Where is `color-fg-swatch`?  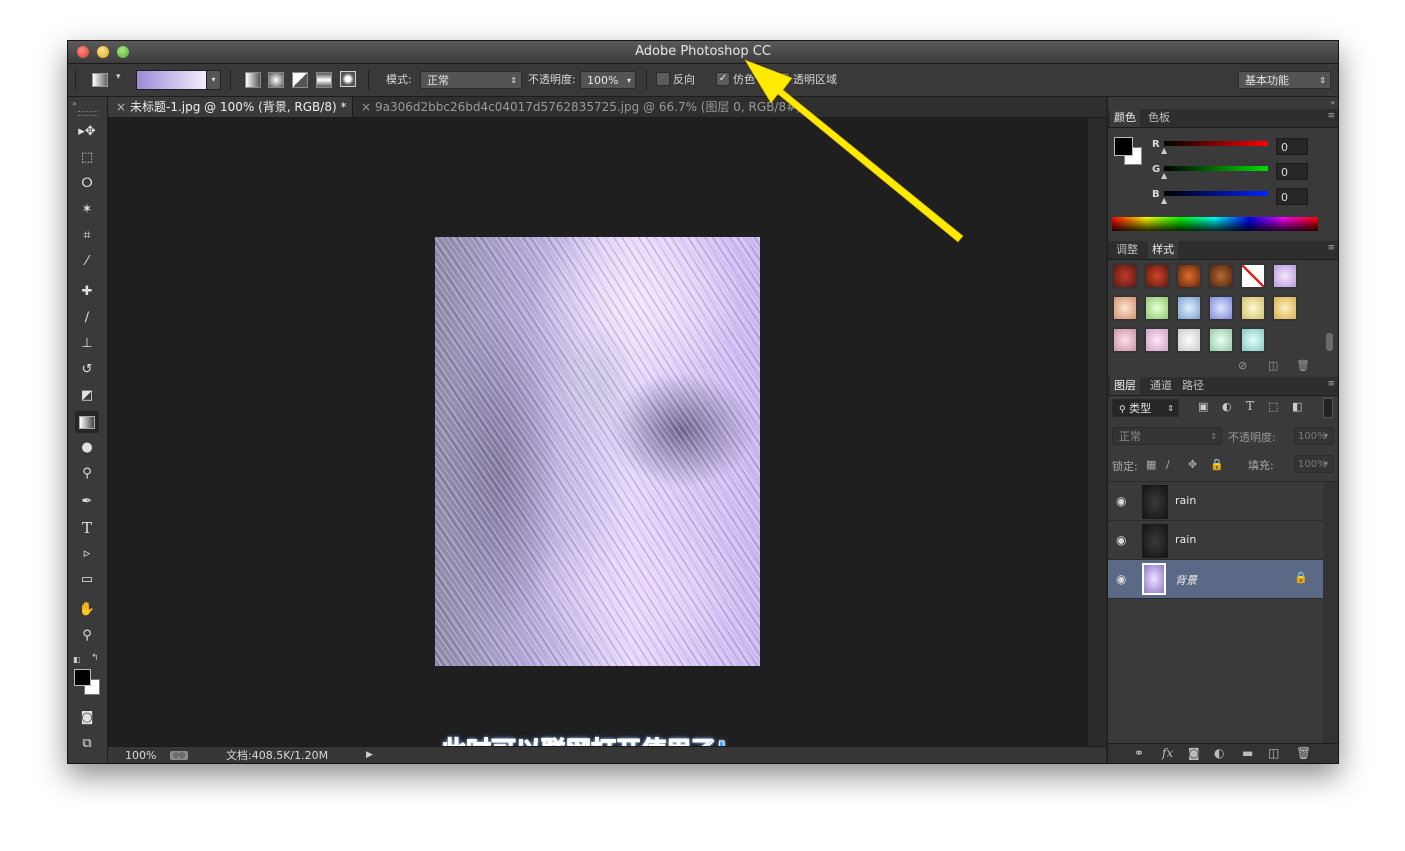 color-fg-swatch is located at coordinates (1123, 146).